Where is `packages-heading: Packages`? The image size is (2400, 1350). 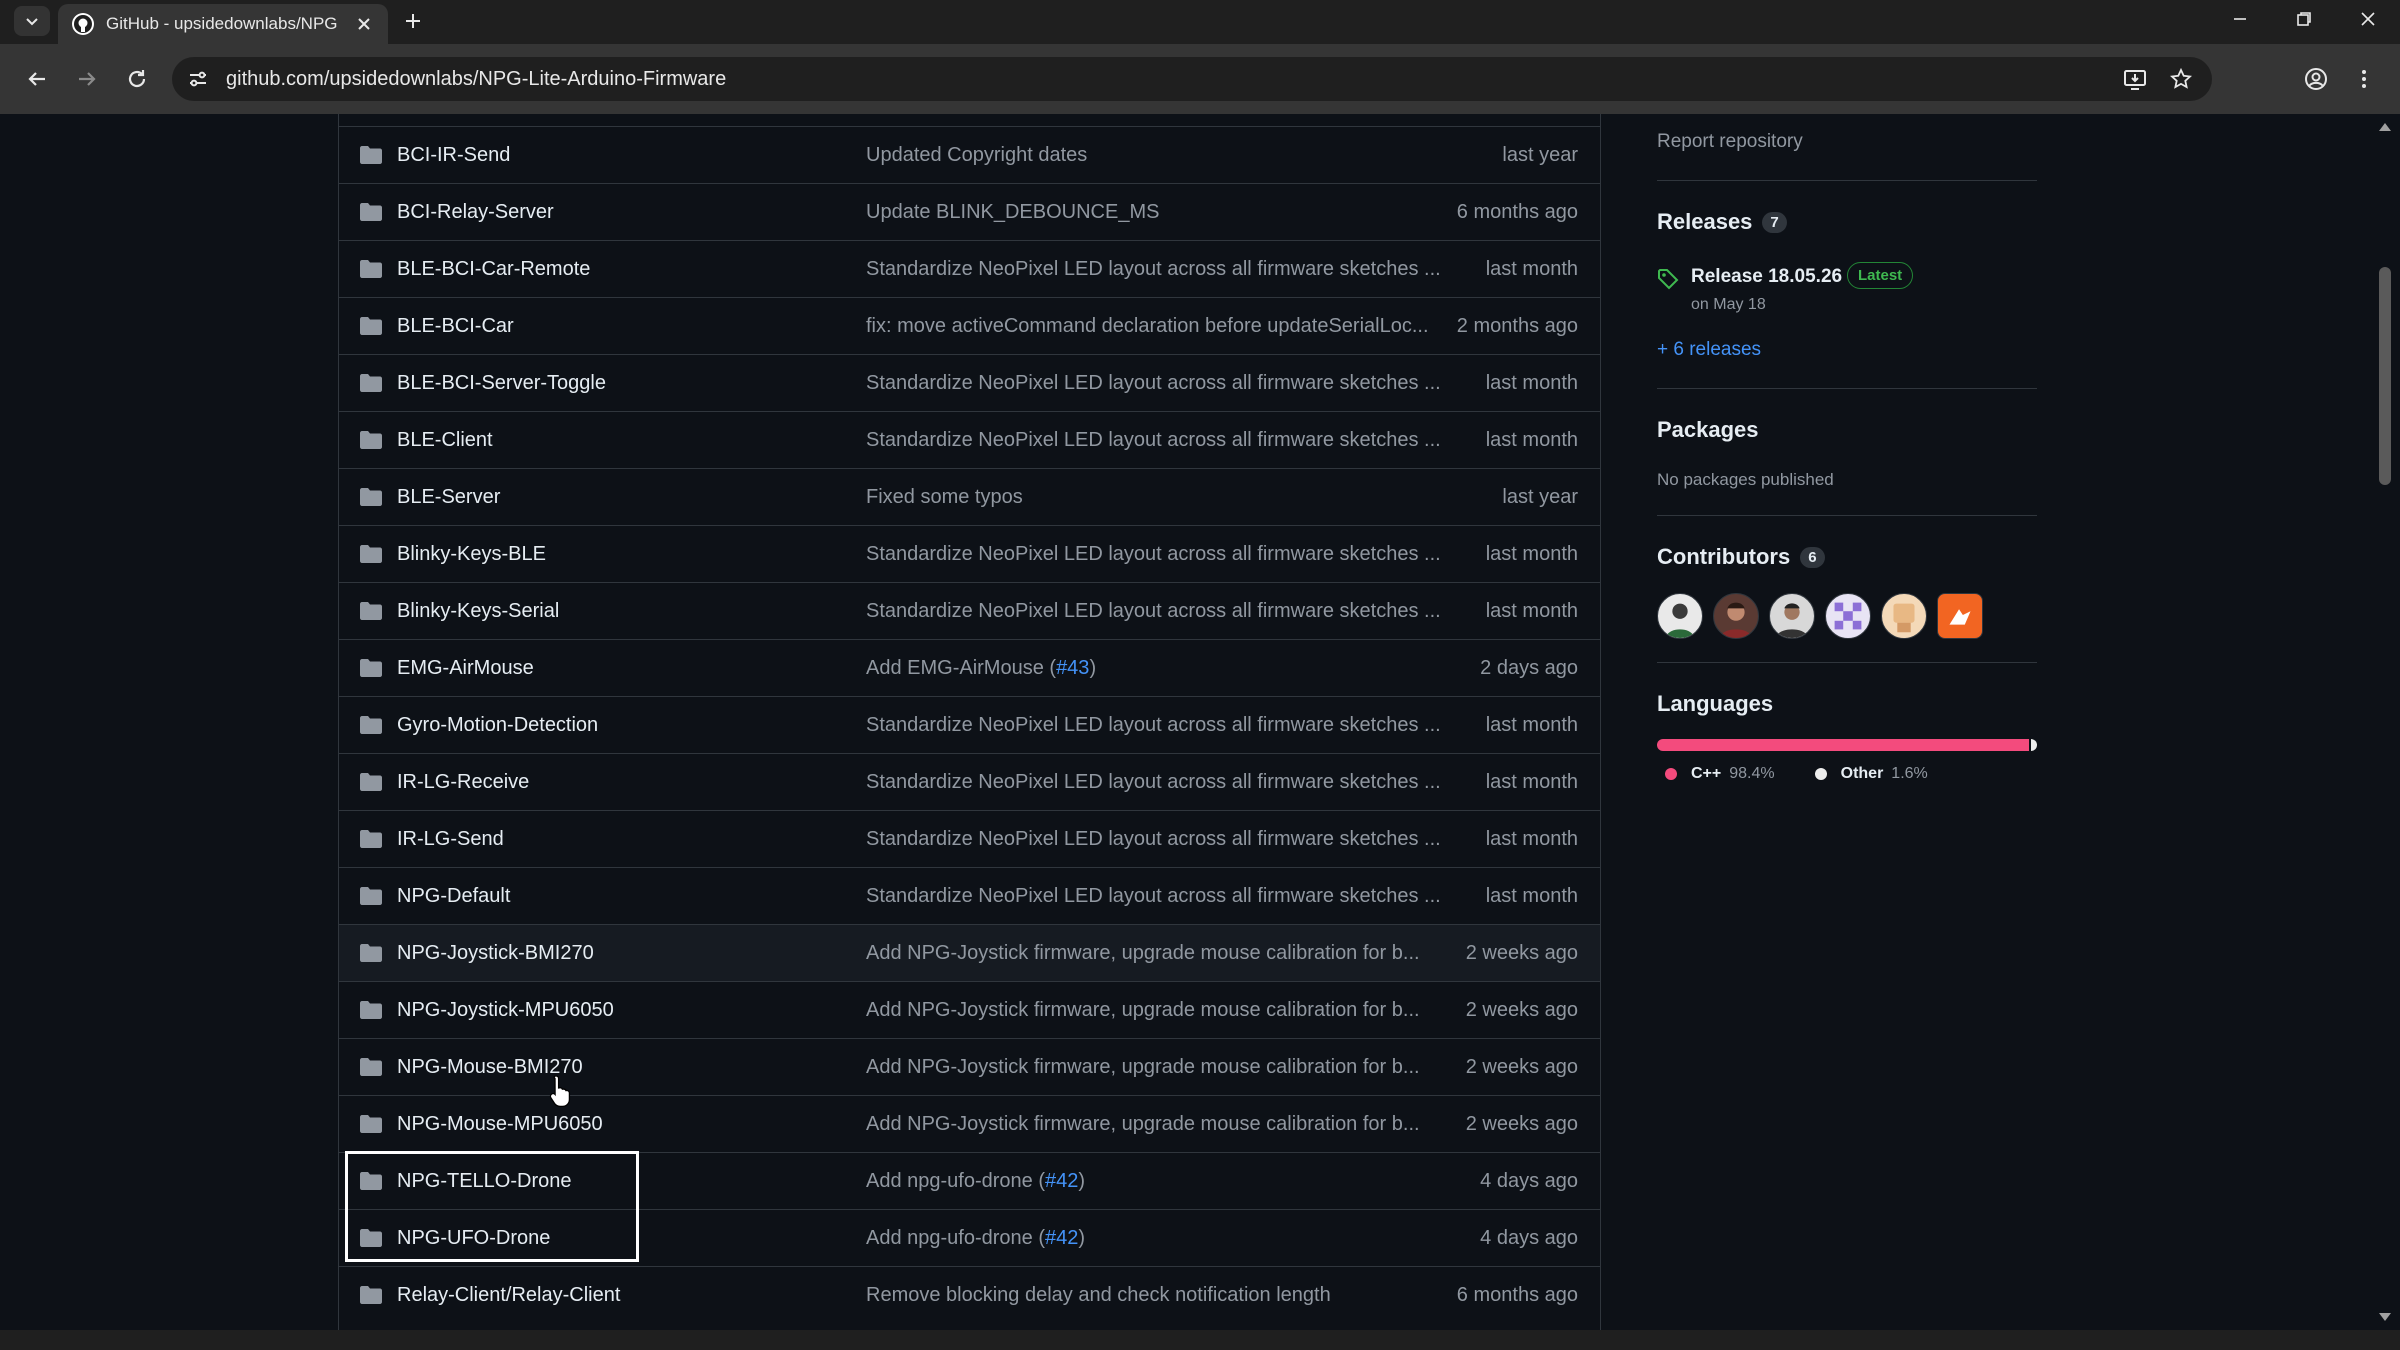 packages-heading: Packages is located at coordinates (1708, 430).